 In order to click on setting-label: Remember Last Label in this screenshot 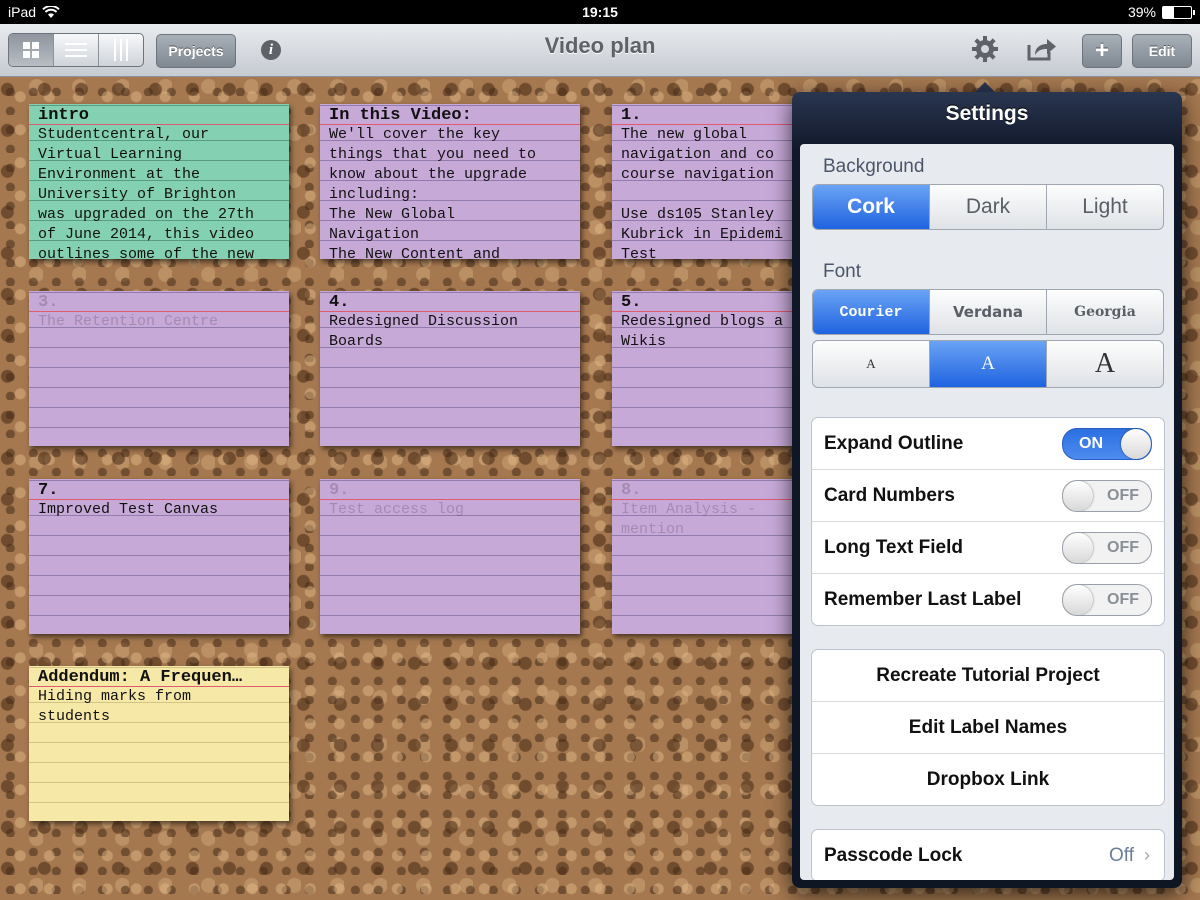, I will do `click(923, 599)`.